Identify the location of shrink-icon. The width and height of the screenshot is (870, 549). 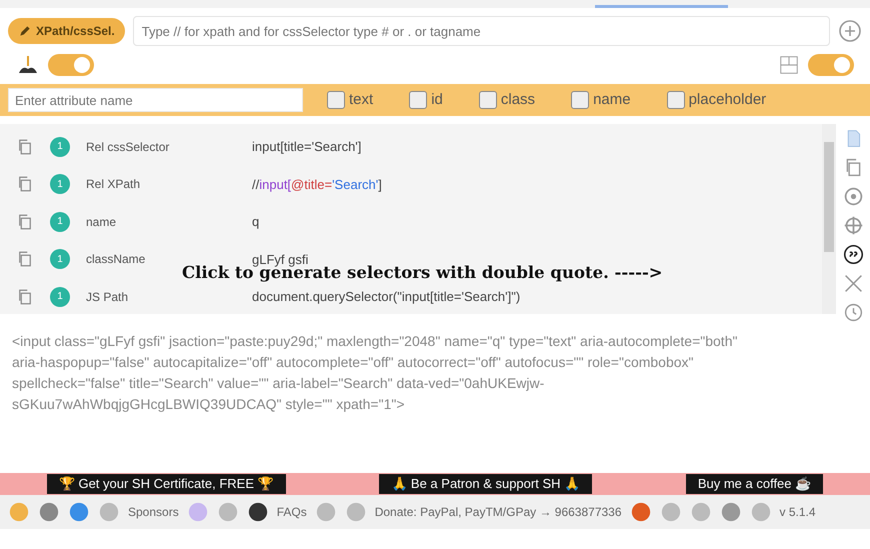
(853, 283).